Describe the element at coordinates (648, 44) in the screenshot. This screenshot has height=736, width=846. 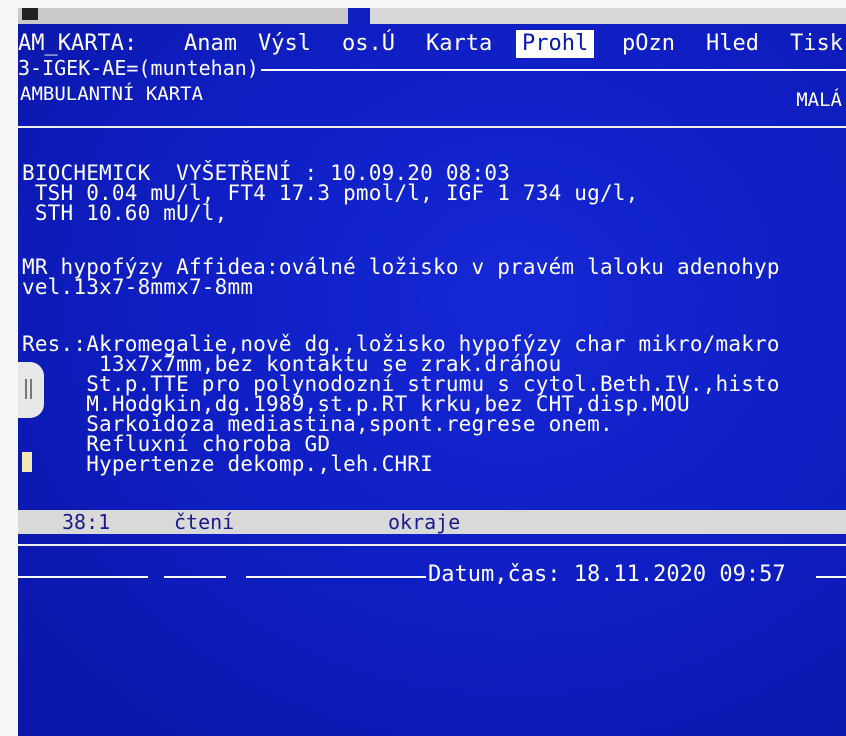
I see `menu-item-pozn: pOzn` at that location.